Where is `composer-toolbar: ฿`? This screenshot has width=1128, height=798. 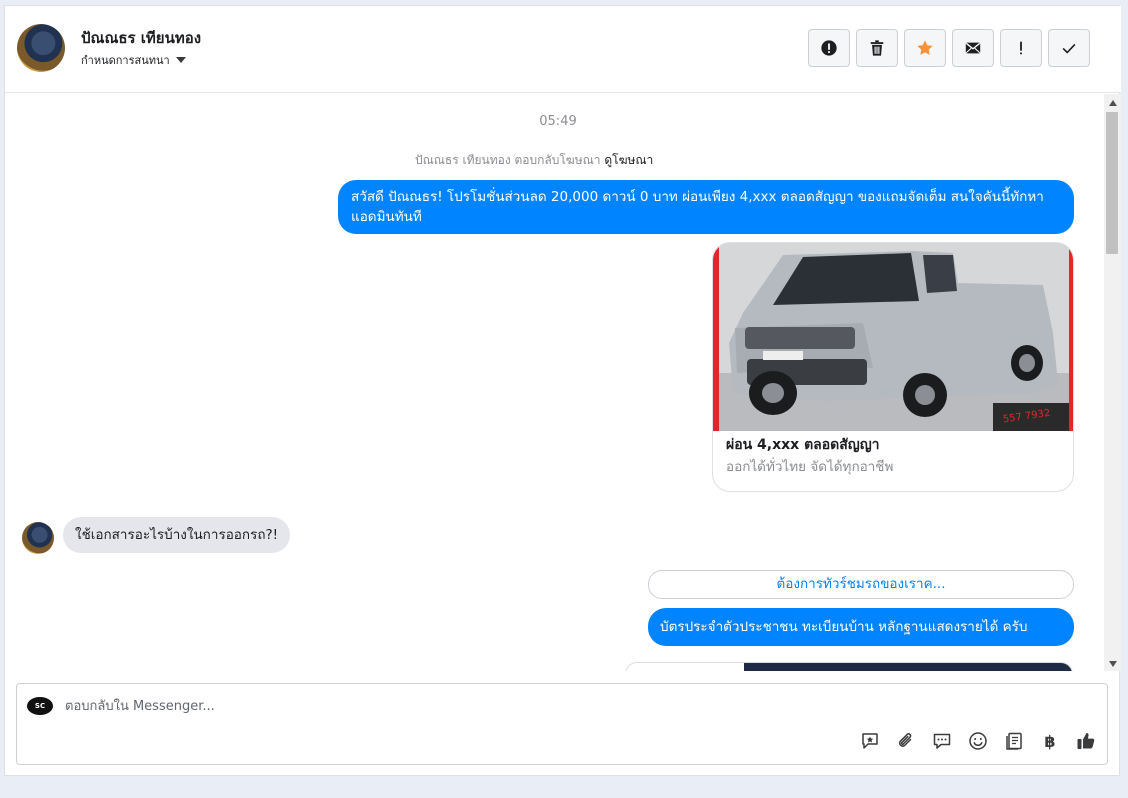
composer-toolbar: ฿ is located at coordinates (978, 741).